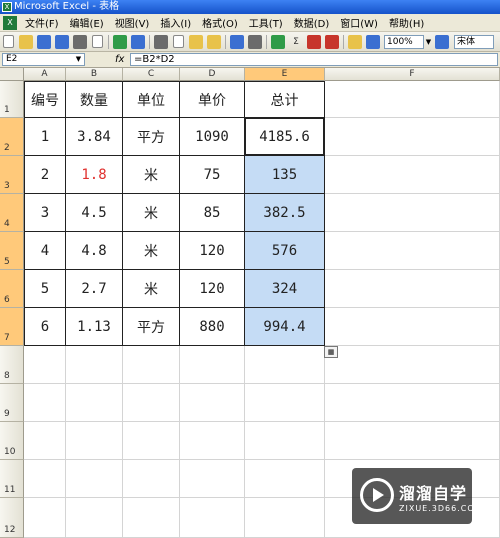 The height and width of the screenshot is (538, 500). Describe the element at coordinates (178, 41) in the screenshot. I see `copy-icon` at that location.